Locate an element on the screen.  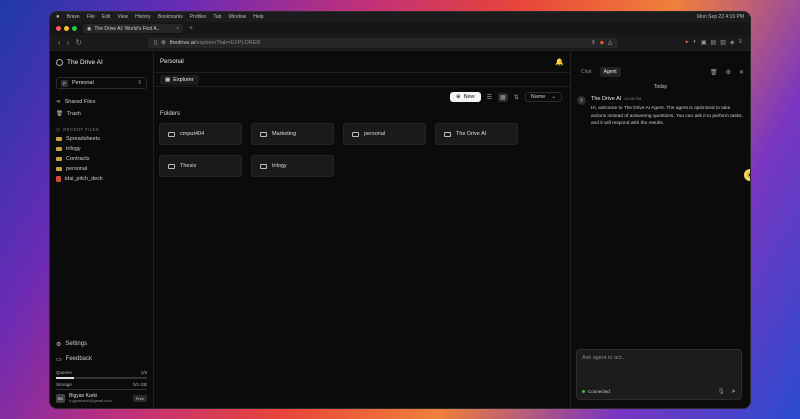
recent-files-heading: ◷ RECENT FILES is located at coordinates (101, 129).